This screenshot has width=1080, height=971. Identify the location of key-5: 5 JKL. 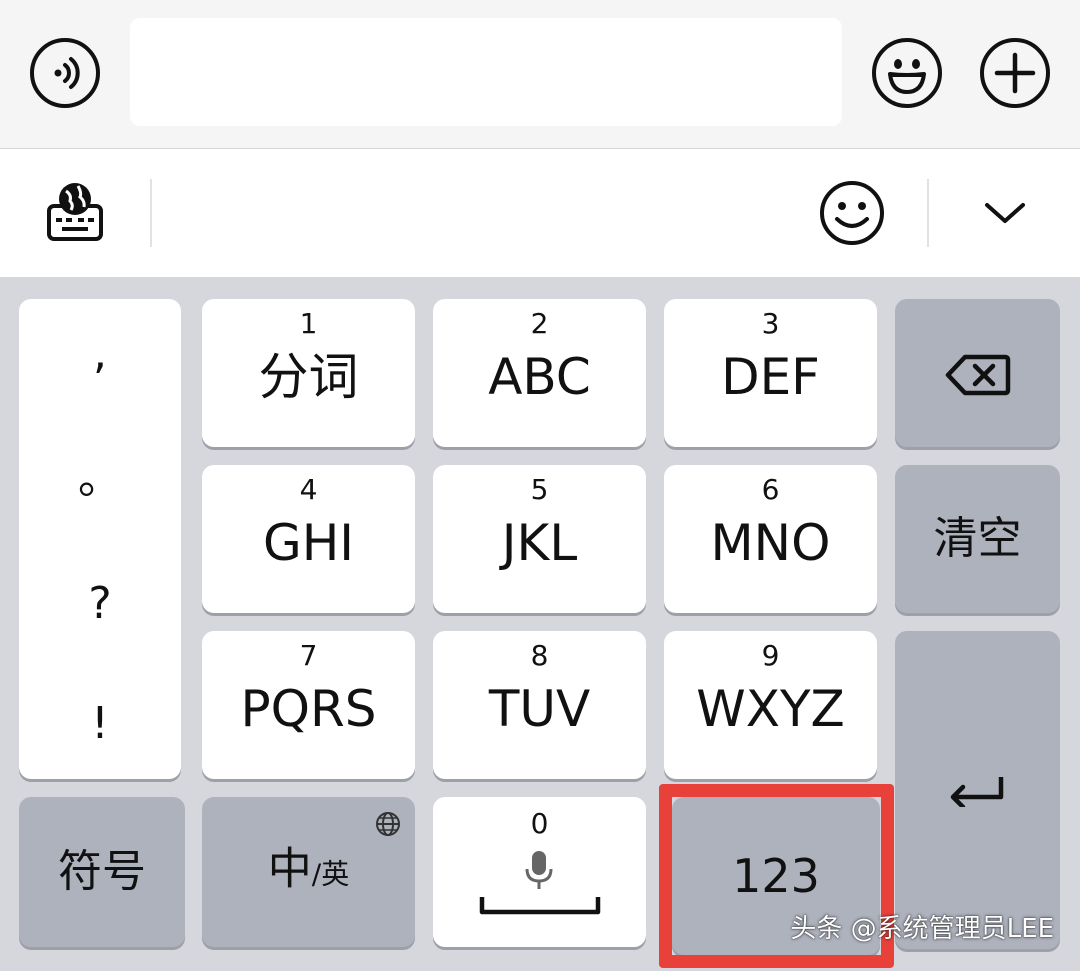
(539, 539).